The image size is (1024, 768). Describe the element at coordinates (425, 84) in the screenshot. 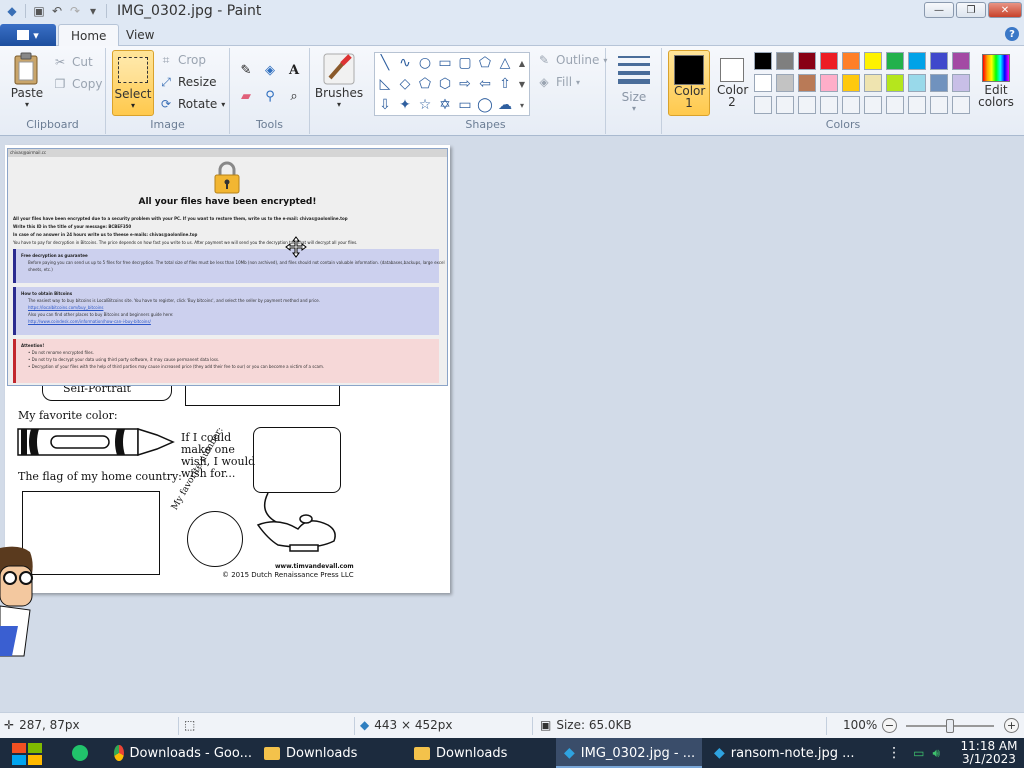

I see `pentagon-shape-icon: ⬠` at that location.